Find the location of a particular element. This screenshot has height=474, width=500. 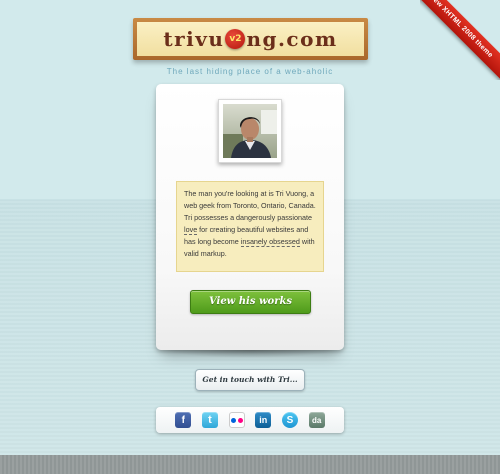

portrait-photo is located at coordinates (250, 131).